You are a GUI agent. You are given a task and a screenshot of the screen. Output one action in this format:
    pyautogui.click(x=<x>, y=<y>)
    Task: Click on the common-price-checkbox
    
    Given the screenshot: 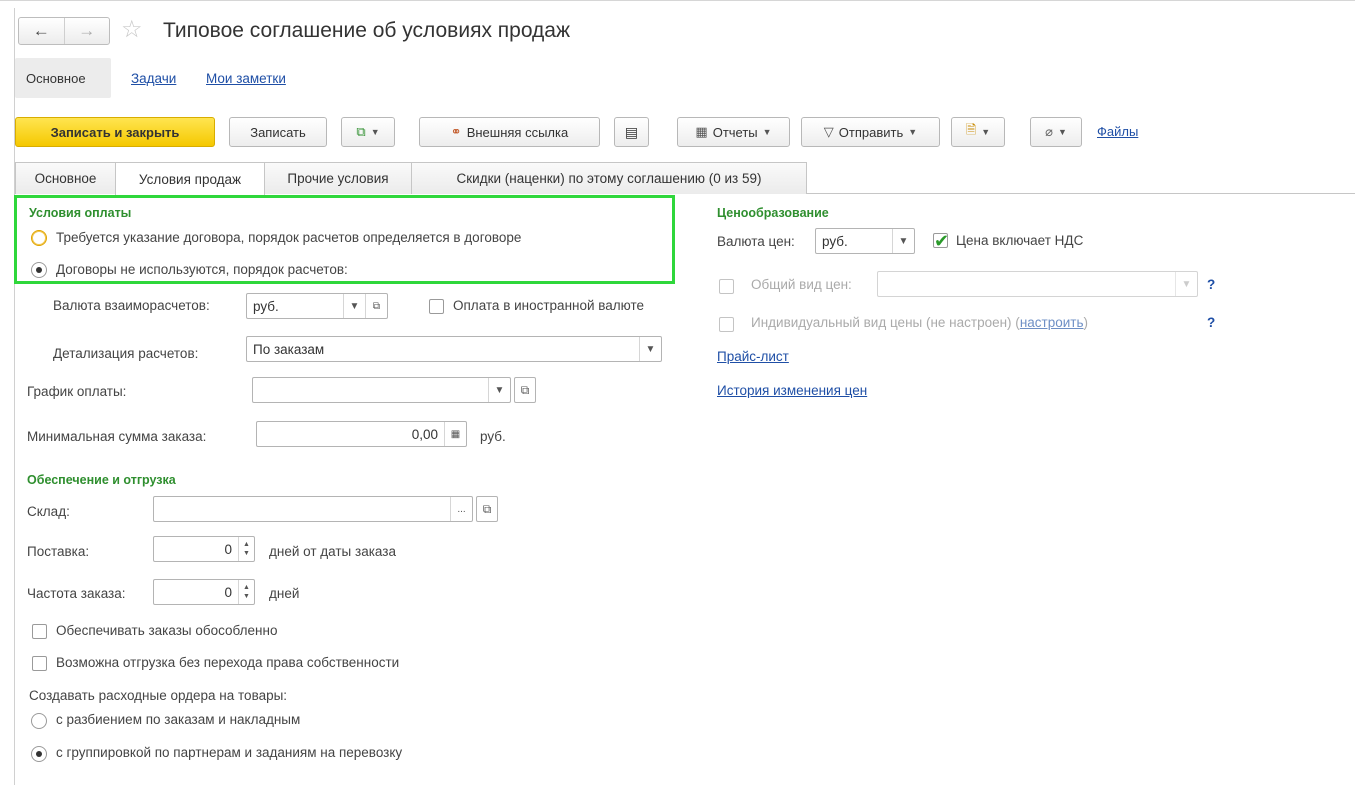 What is the action you would take?
    pyautogui.click(x=726, y=286)
    